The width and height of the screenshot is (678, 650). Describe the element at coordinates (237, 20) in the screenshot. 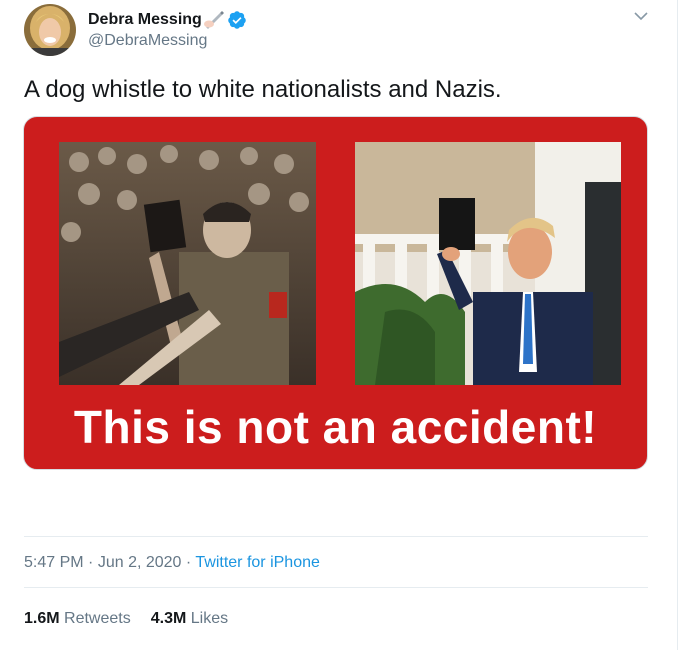

I see `verified-badge-icon` at that location.